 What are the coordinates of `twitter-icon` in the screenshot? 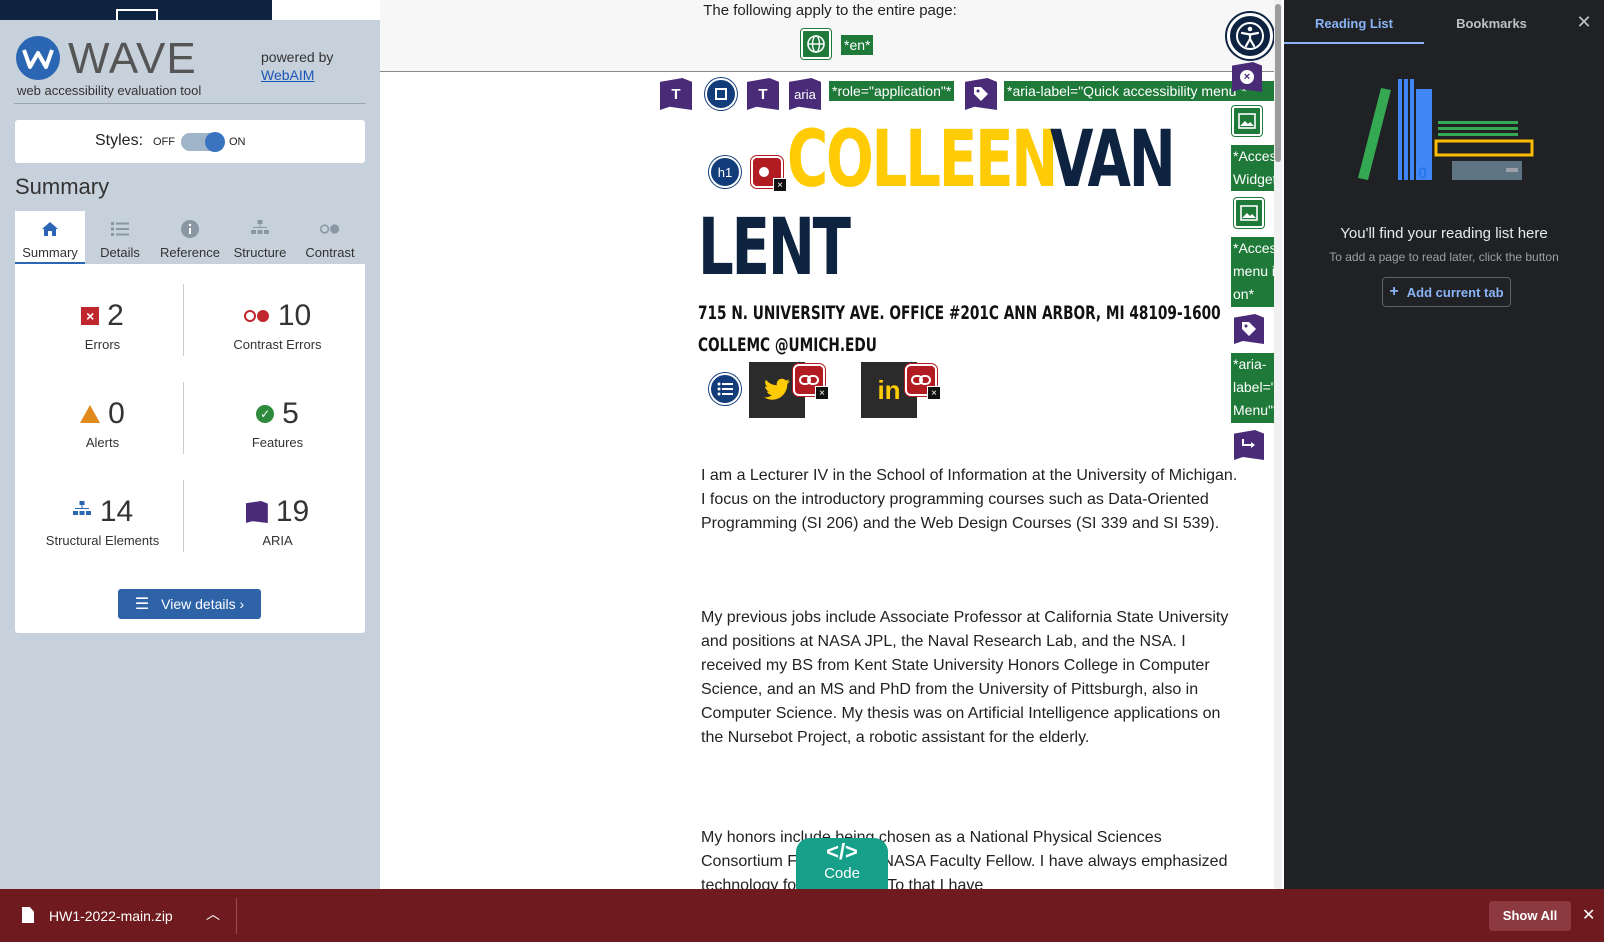 It's located at (777, 389).